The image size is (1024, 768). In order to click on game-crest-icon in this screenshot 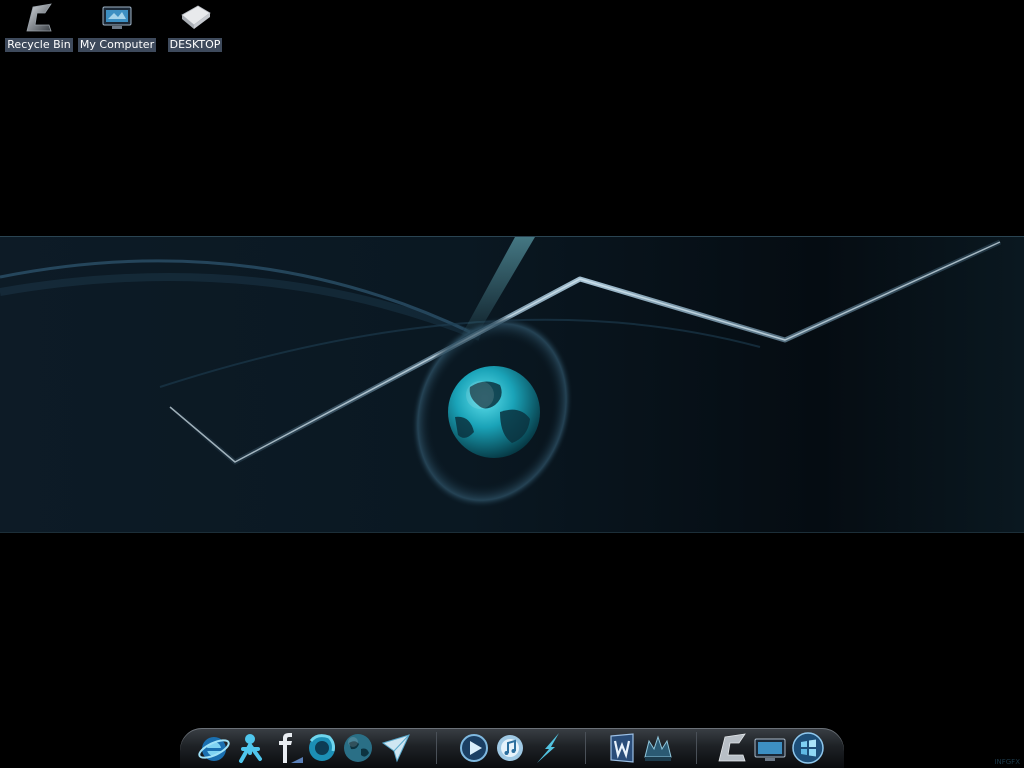, I will do `click(658, 748)`.